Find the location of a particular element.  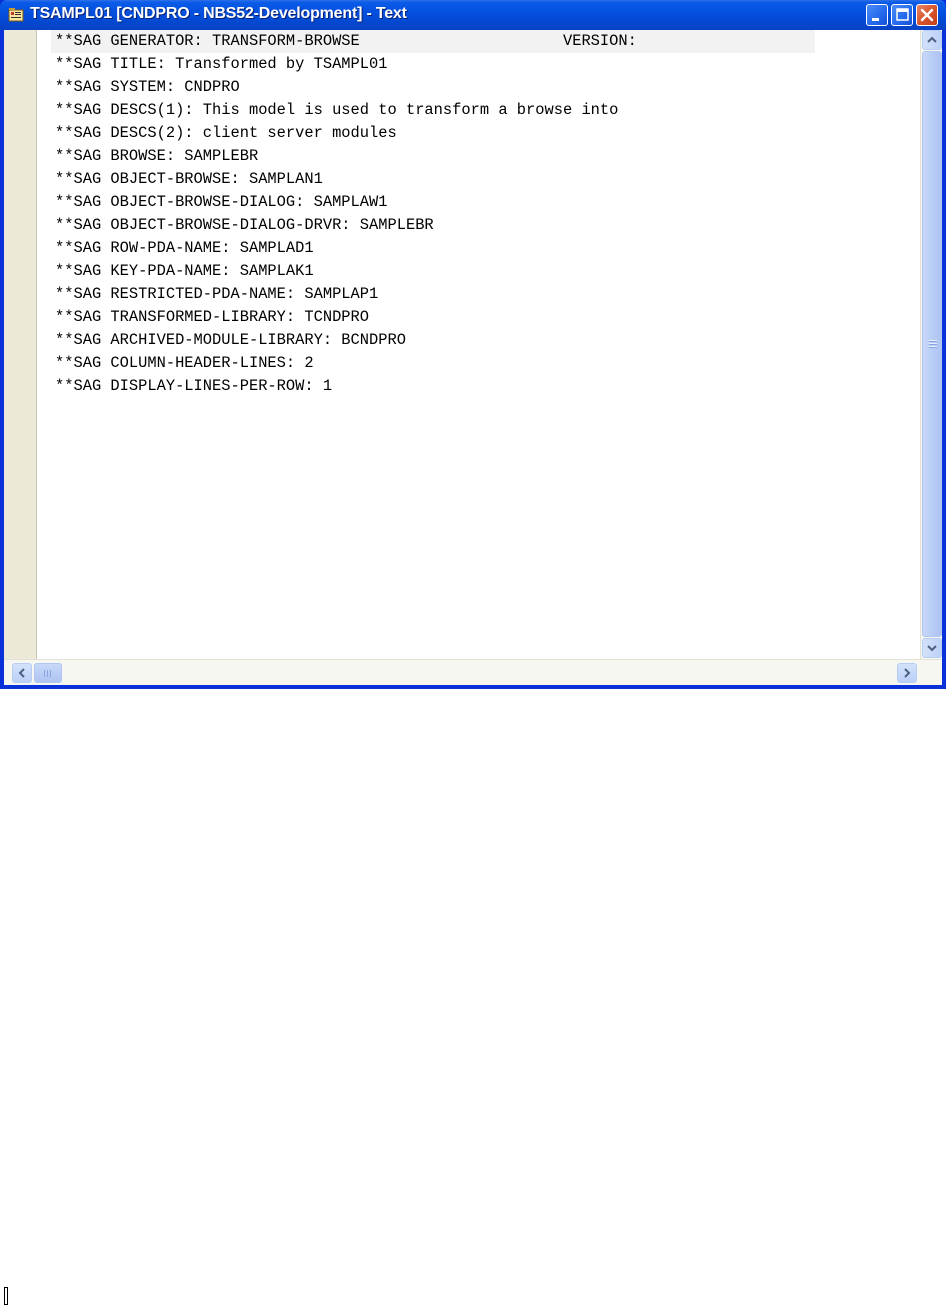

code-line: **SAG BROWSE: SAMPLEBR is located at coordinates (156, 156).